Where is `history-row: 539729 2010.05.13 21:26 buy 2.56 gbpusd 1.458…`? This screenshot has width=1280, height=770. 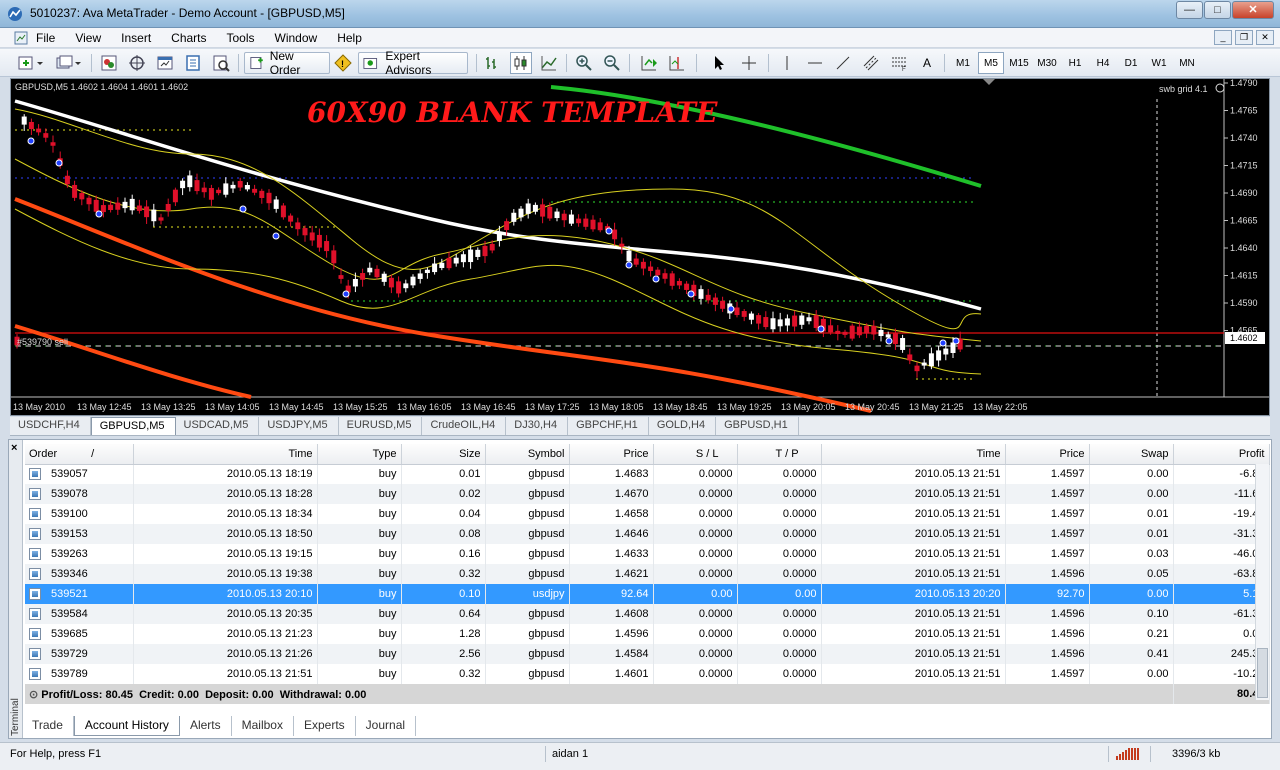 history-row: 539729 2010.05.13 21:26 buy 2.56 gbpusd 1.458… is located at coordinates (647, 654).